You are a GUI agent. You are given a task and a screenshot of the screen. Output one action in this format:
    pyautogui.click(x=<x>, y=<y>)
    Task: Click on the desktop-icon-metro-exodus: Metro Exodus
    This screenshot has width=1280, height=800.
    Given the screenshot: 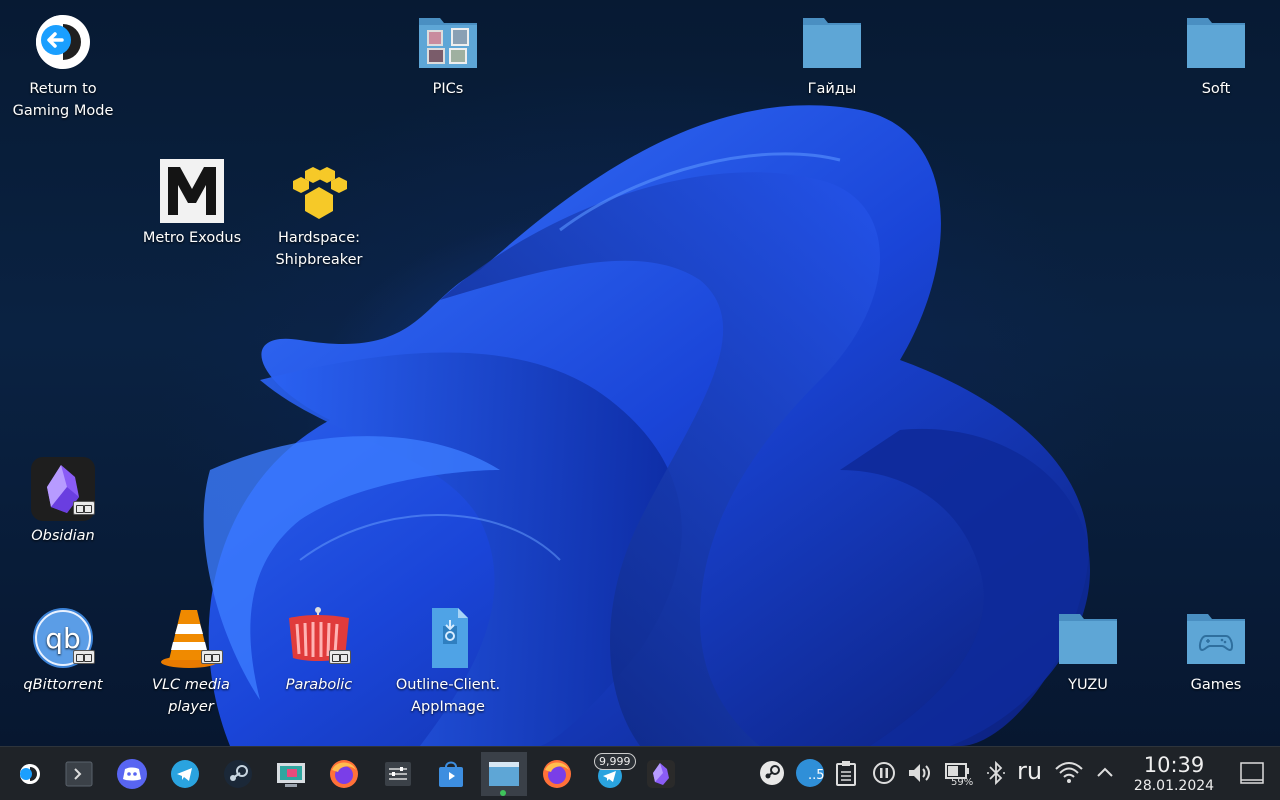 What is the action you would take?
    pyautogui.click(x=192, y=204)
    